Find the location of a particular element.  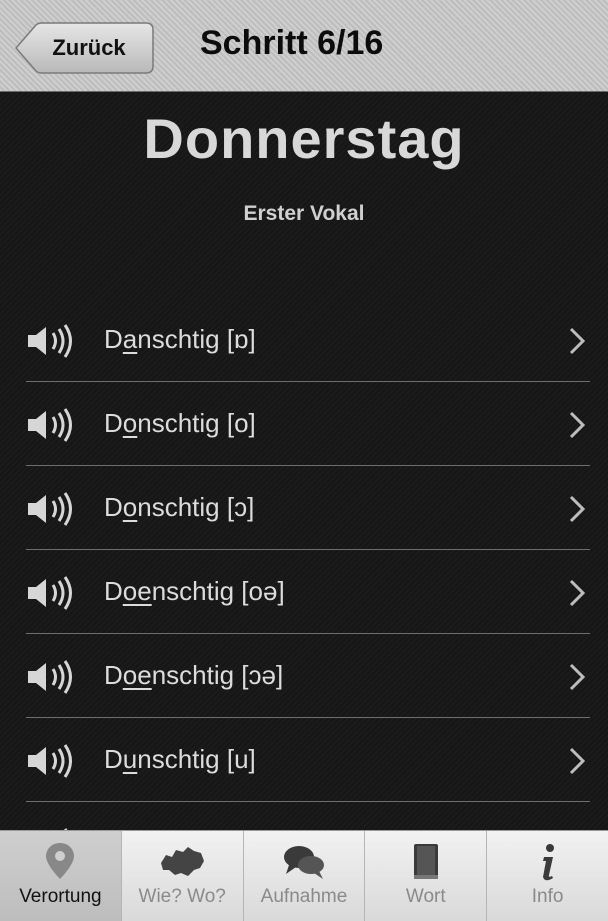

tab-wort: Wort is located at coordinates (425, 876).